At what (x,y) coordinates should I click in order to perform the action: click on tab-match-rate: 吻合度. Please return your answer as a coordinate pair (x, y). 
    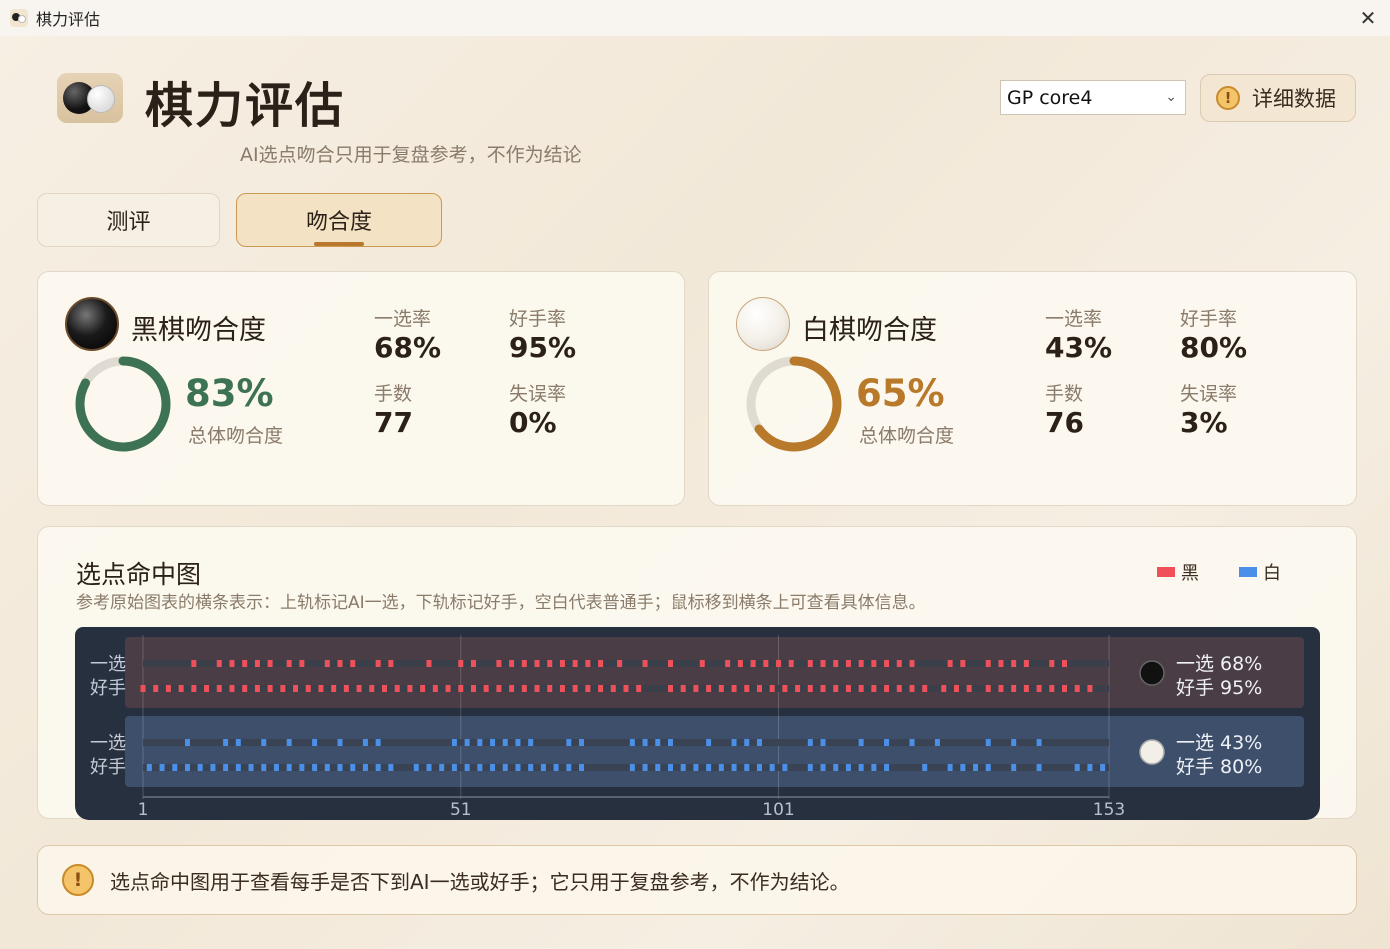
    Looking at the image, I should click on (339, 220).